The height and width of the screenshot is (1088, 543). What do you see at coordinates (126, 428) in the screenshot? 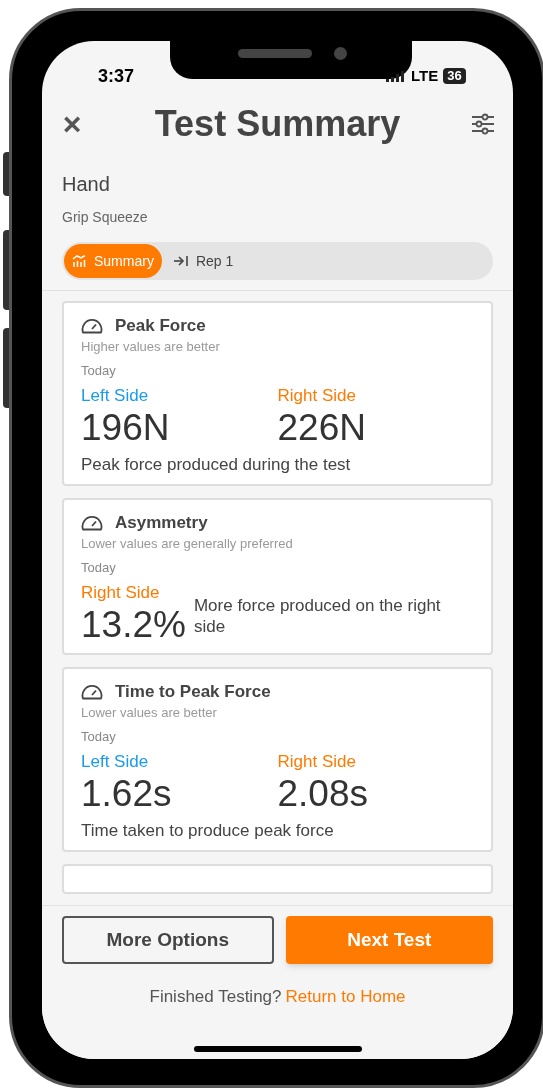
I see `metric-value: 196N` at bounding box center [126, 428].